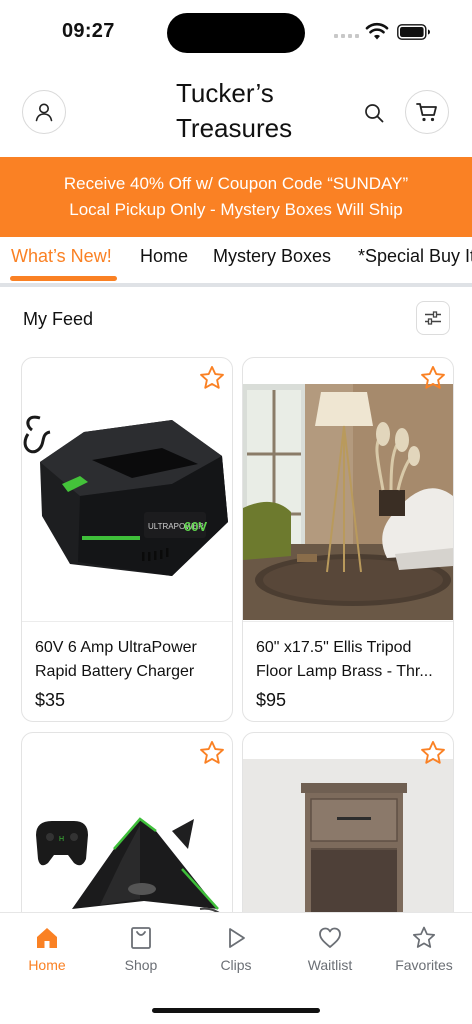  I want to click on sliders-icon, so click(433, 318).